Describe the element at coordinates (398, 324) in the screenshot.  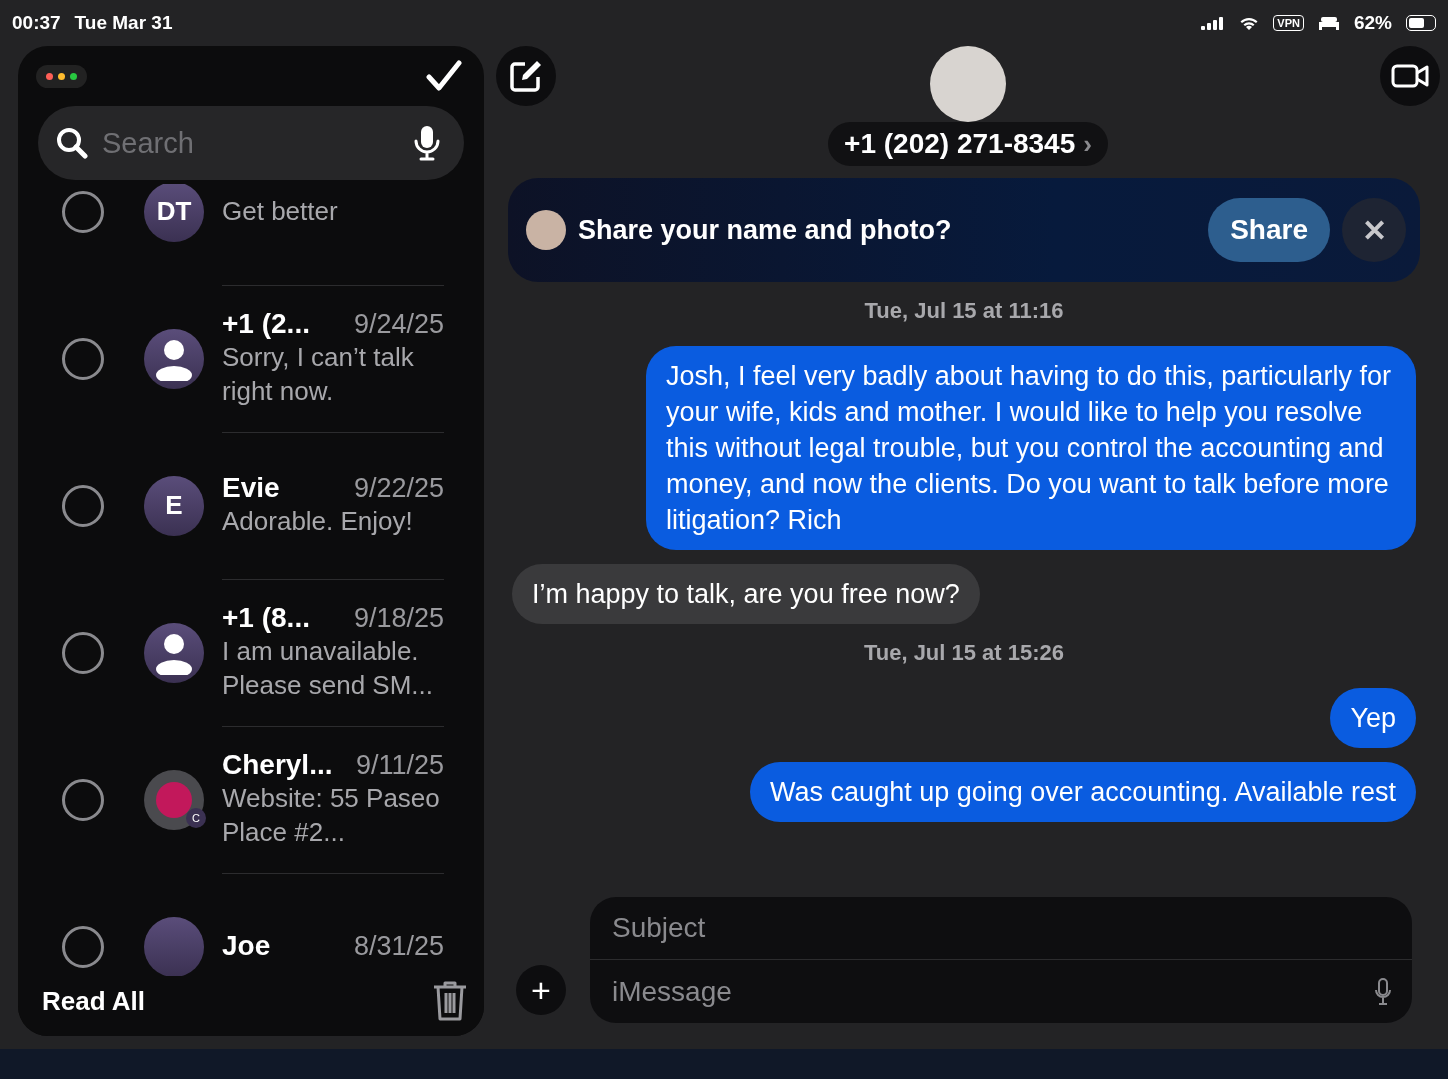
I see `message-date: 9/24/25` at that location.